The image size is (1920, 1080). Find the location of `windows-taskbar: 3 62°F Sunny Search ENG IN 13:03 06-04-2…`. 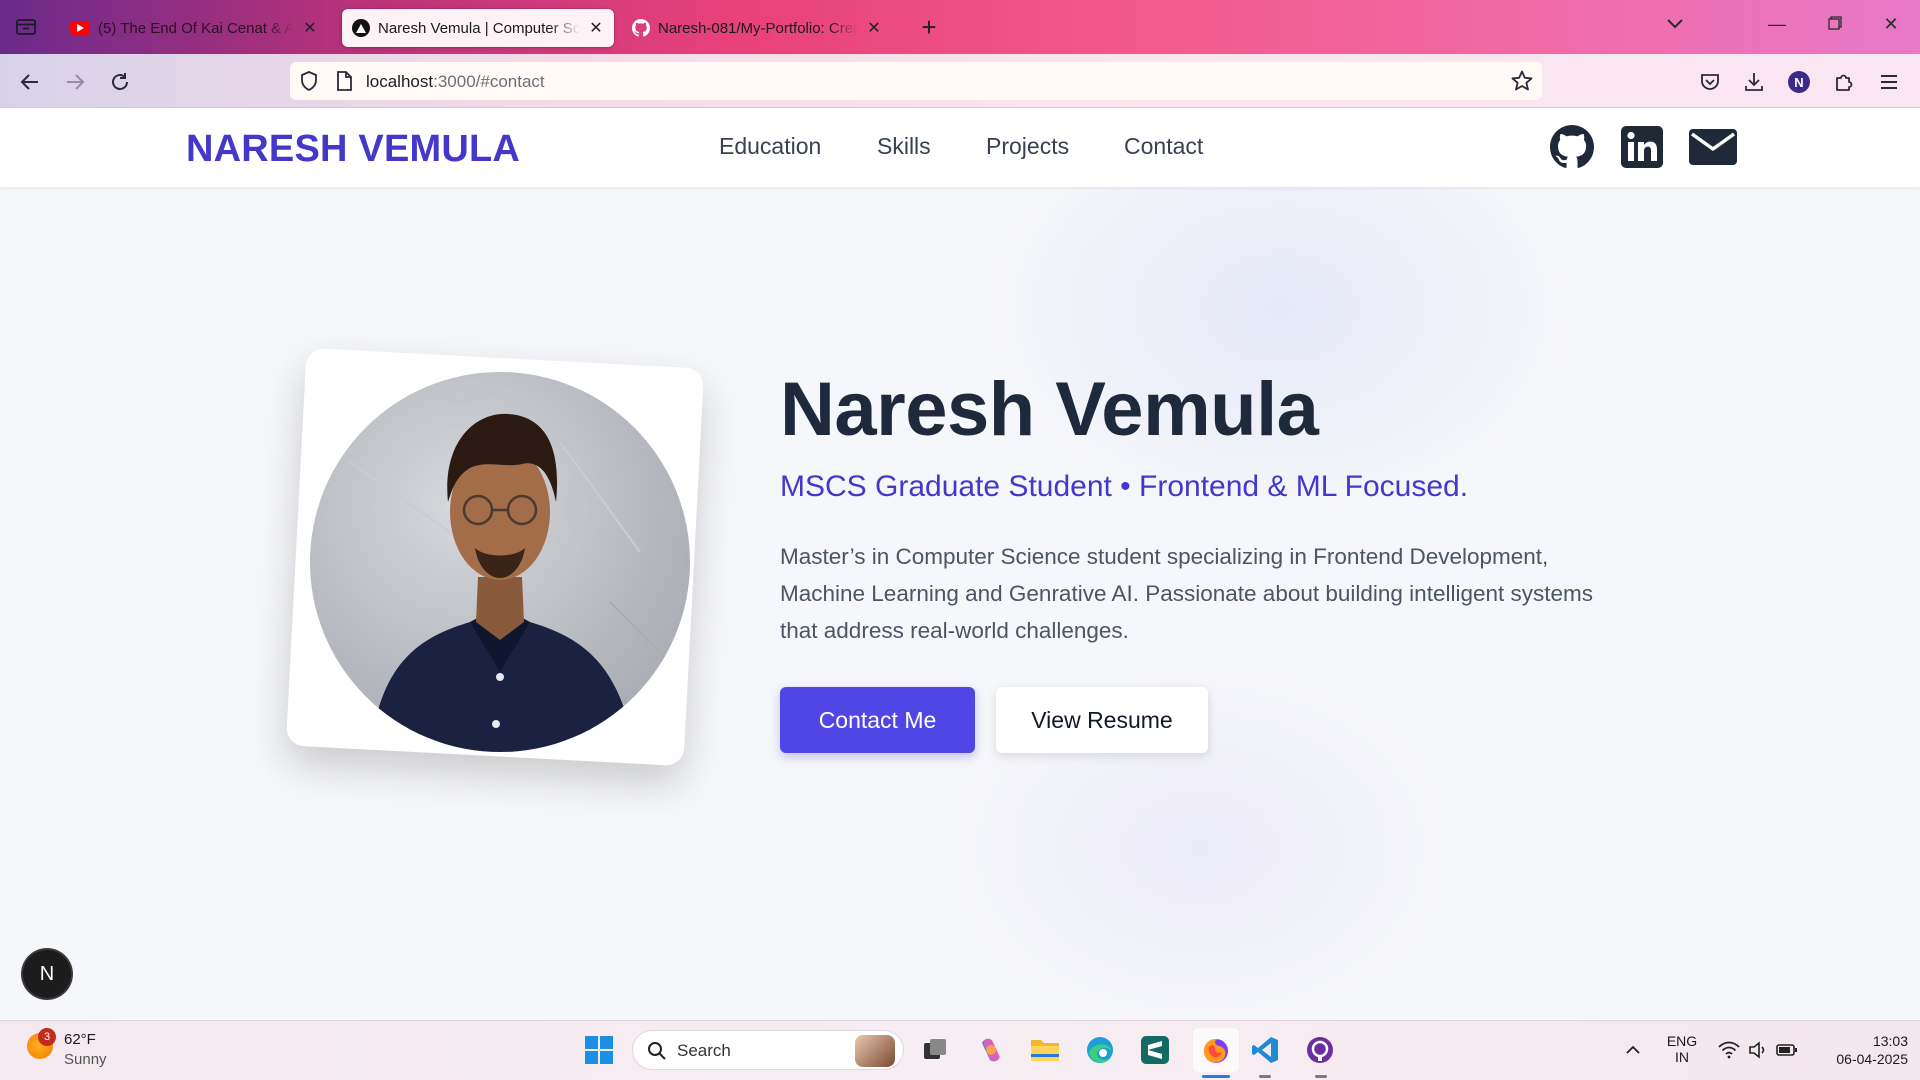

windows-taskbar: 3 62°F Sunny Search ENG IN 13:03 06-04-2… is located at coordinates (960, 1050).